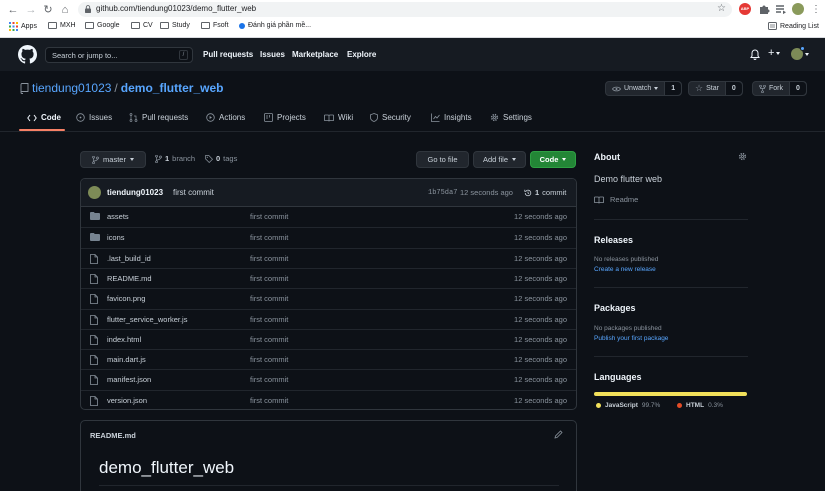 This screenshot has height=491, width=825. I want to click on search-input: Search or jump to... /, so click(119, 55).